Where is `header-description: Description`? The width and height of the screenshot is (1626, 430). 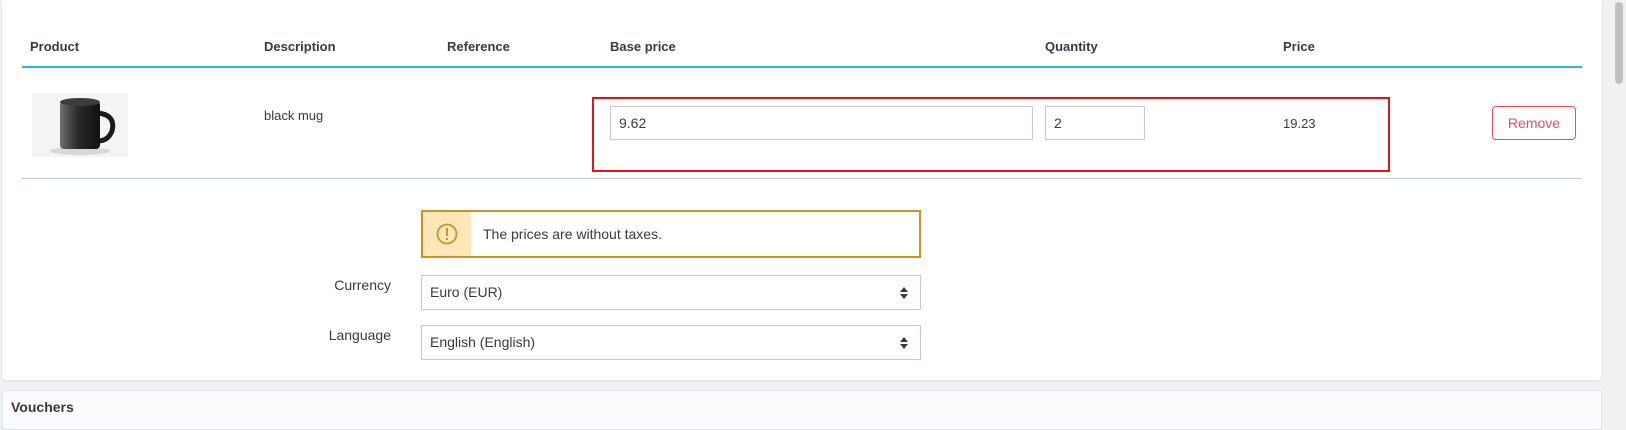
header-description: Description is located at coordinates (300, 46).